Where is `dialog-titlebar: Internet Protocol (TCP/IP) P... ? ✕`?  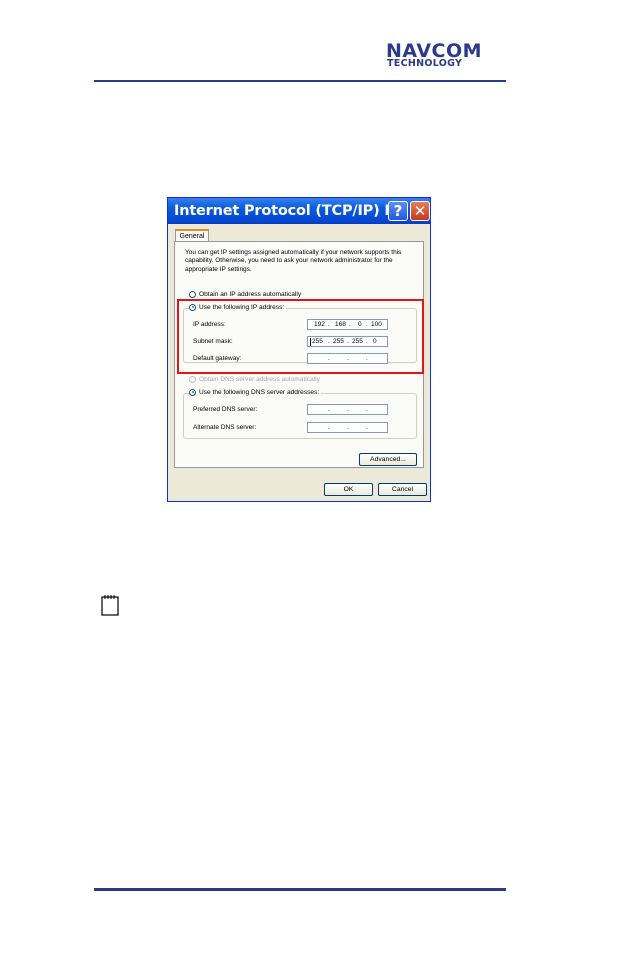 dialog-titlebar: Internet Protocol (TCP/IP) P... ? ✕ is located at coordinates (299, 211).